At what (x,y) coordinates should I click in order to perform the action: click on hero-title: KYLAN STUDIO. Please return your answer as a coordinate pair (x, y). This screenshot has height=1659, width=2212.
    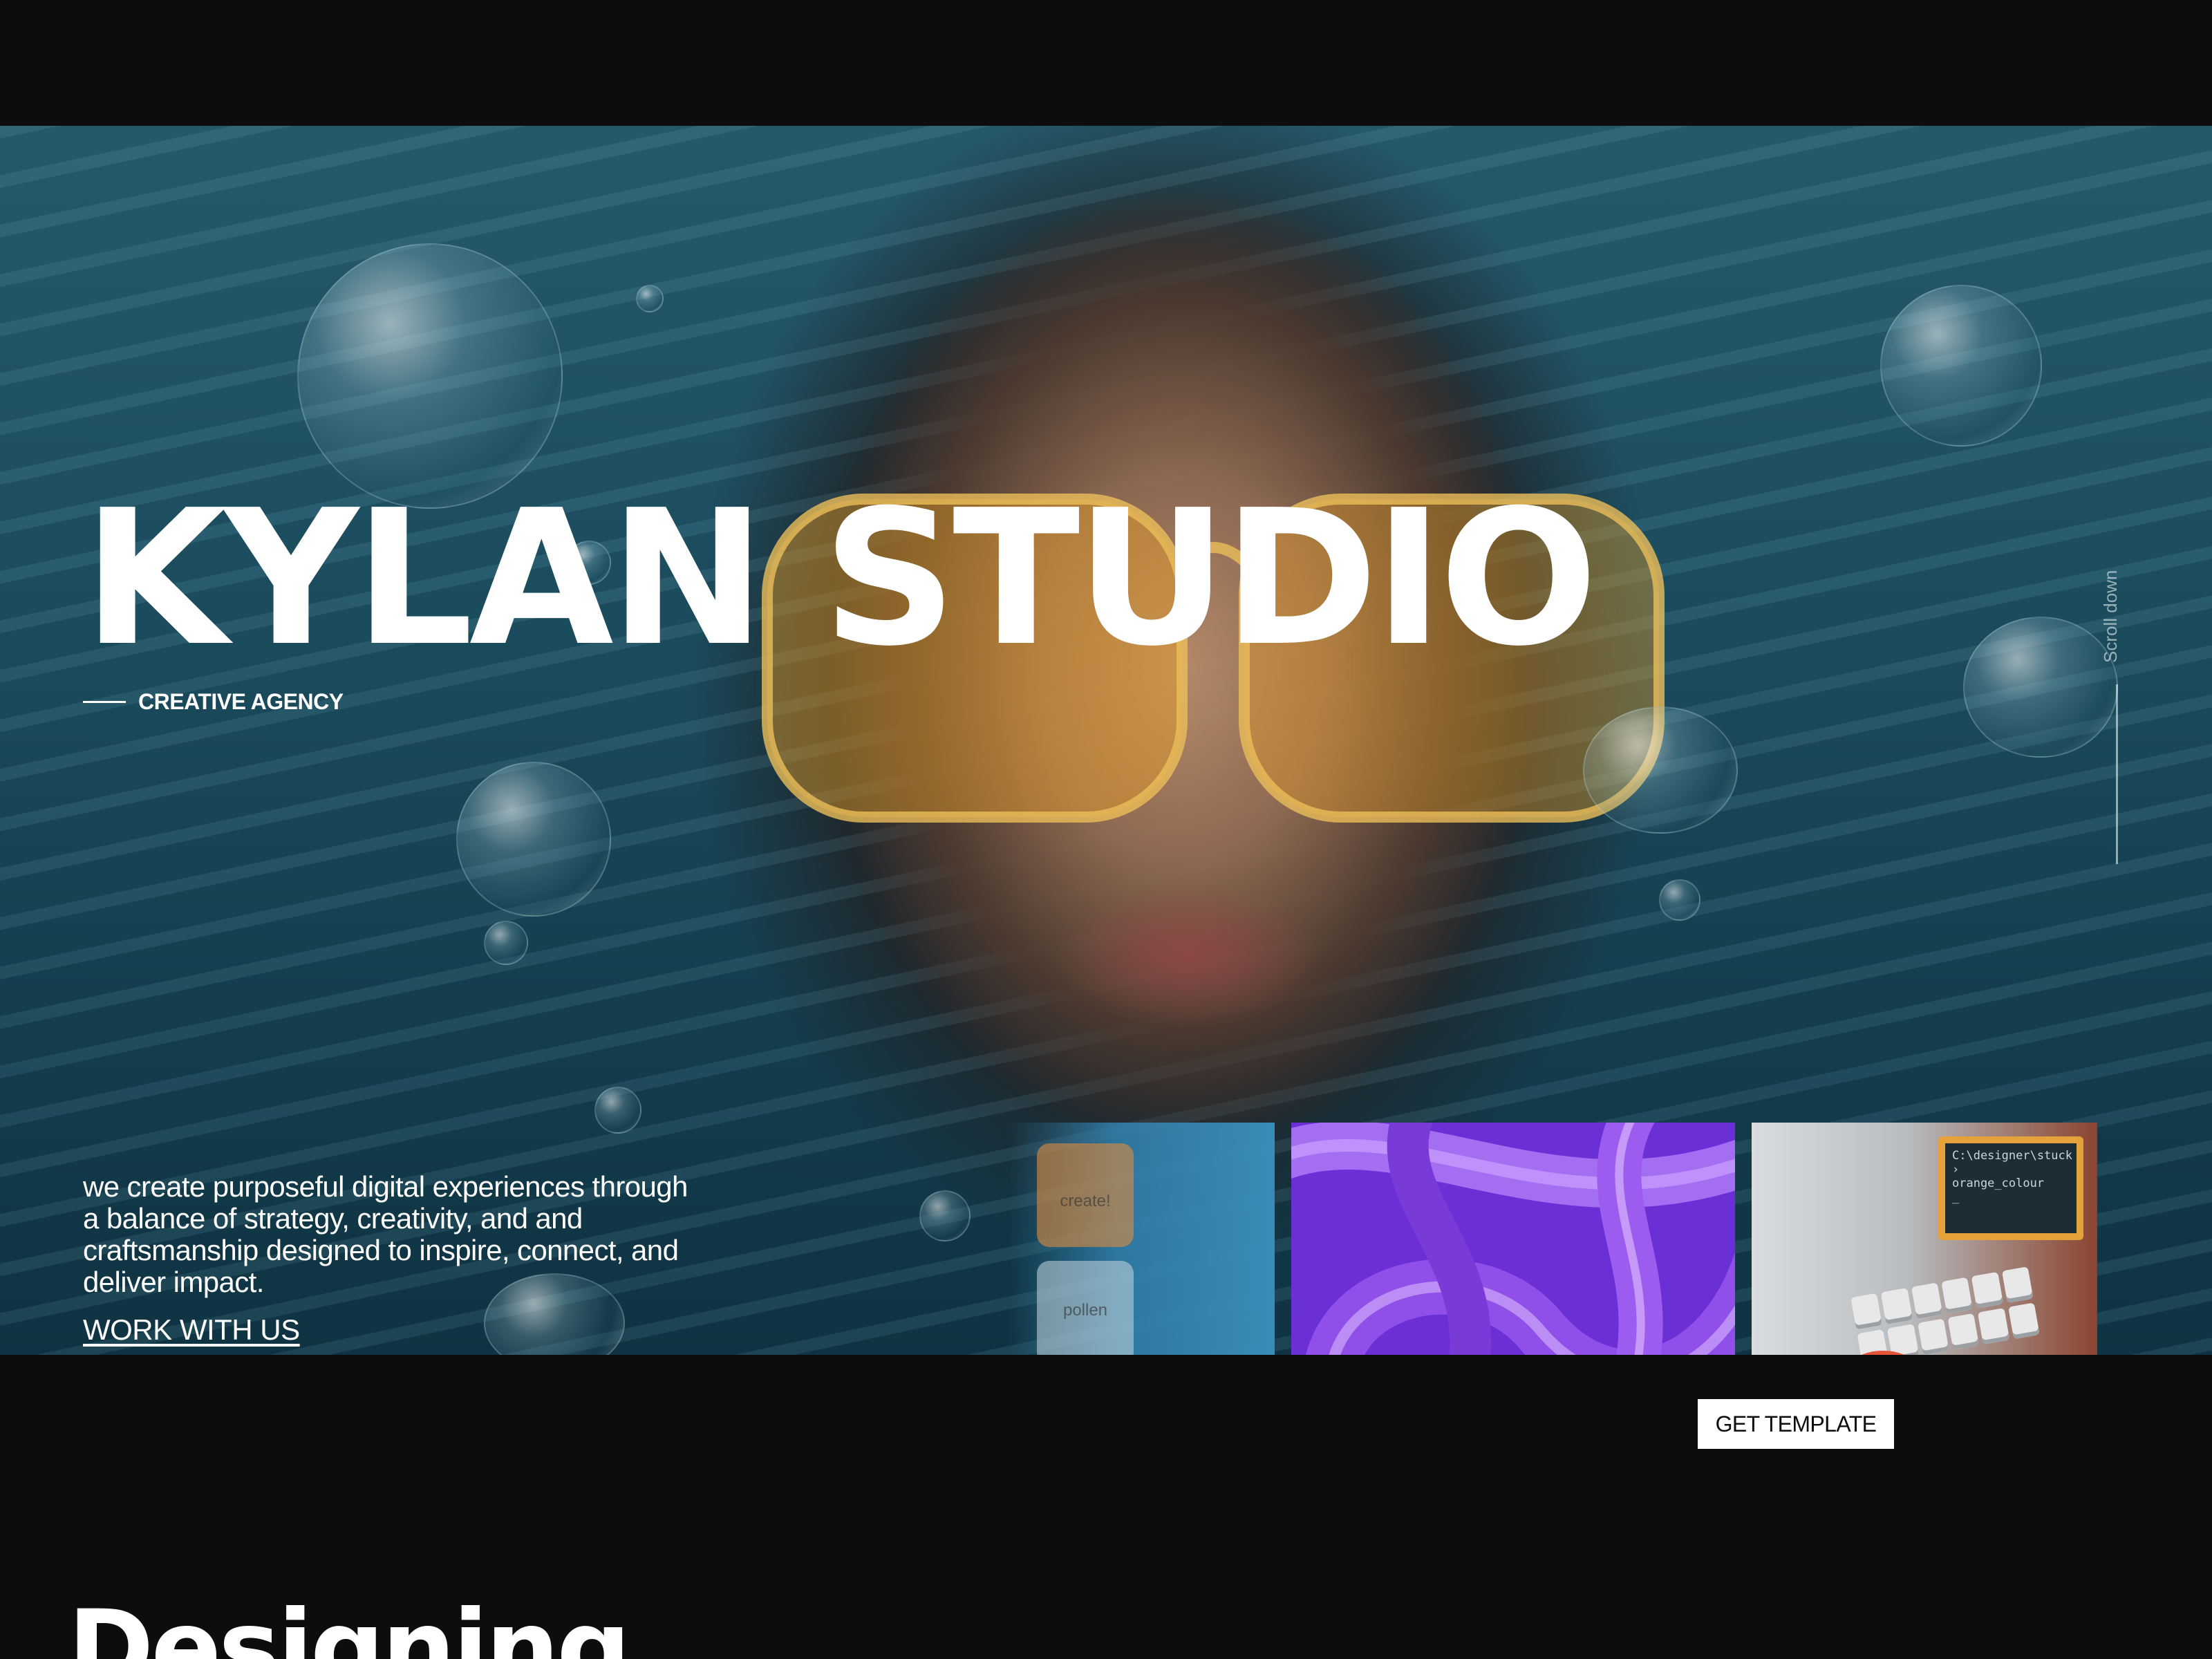
    Looking at the image, I should click on (840, 578).